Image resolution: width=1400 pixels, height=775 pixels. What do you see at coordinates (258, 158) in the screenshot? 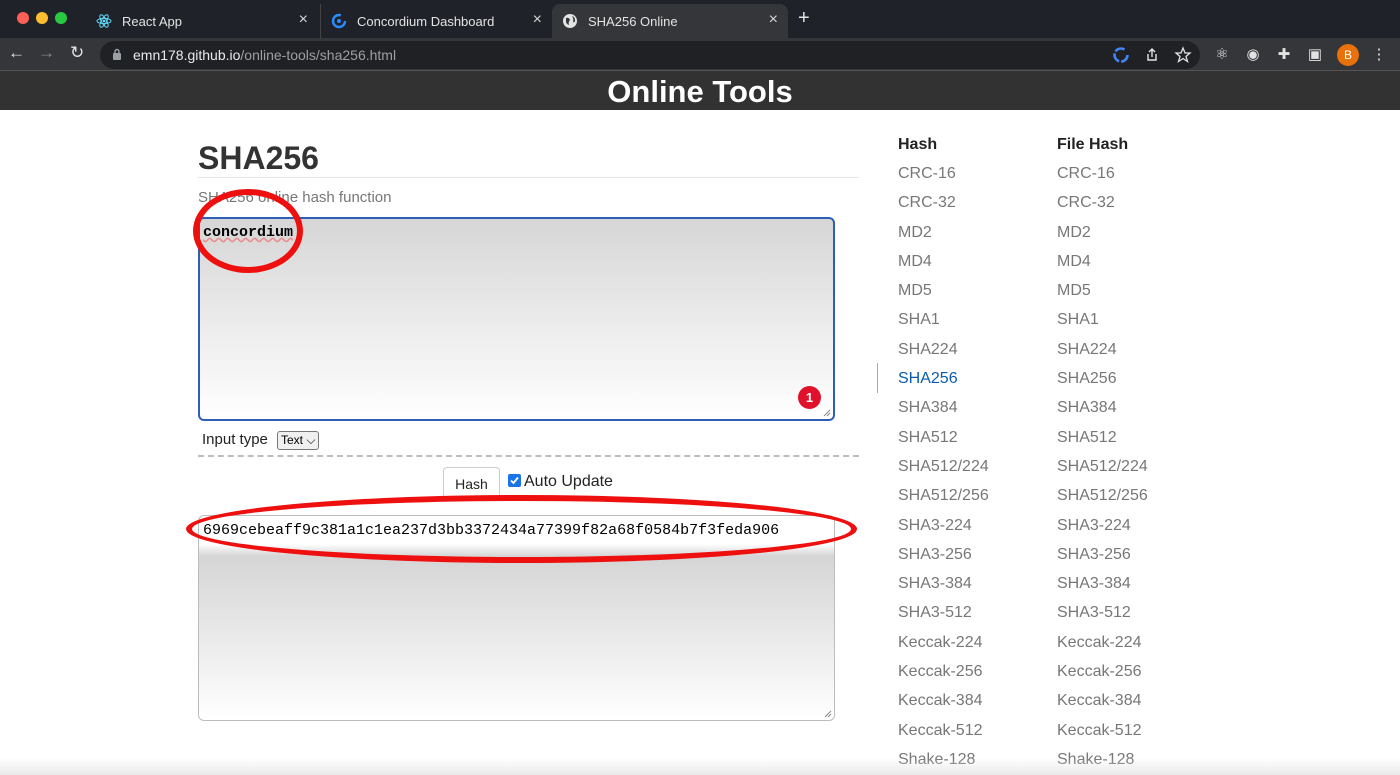
I see `page-title: SHA256` at bounding box center [258, 158].